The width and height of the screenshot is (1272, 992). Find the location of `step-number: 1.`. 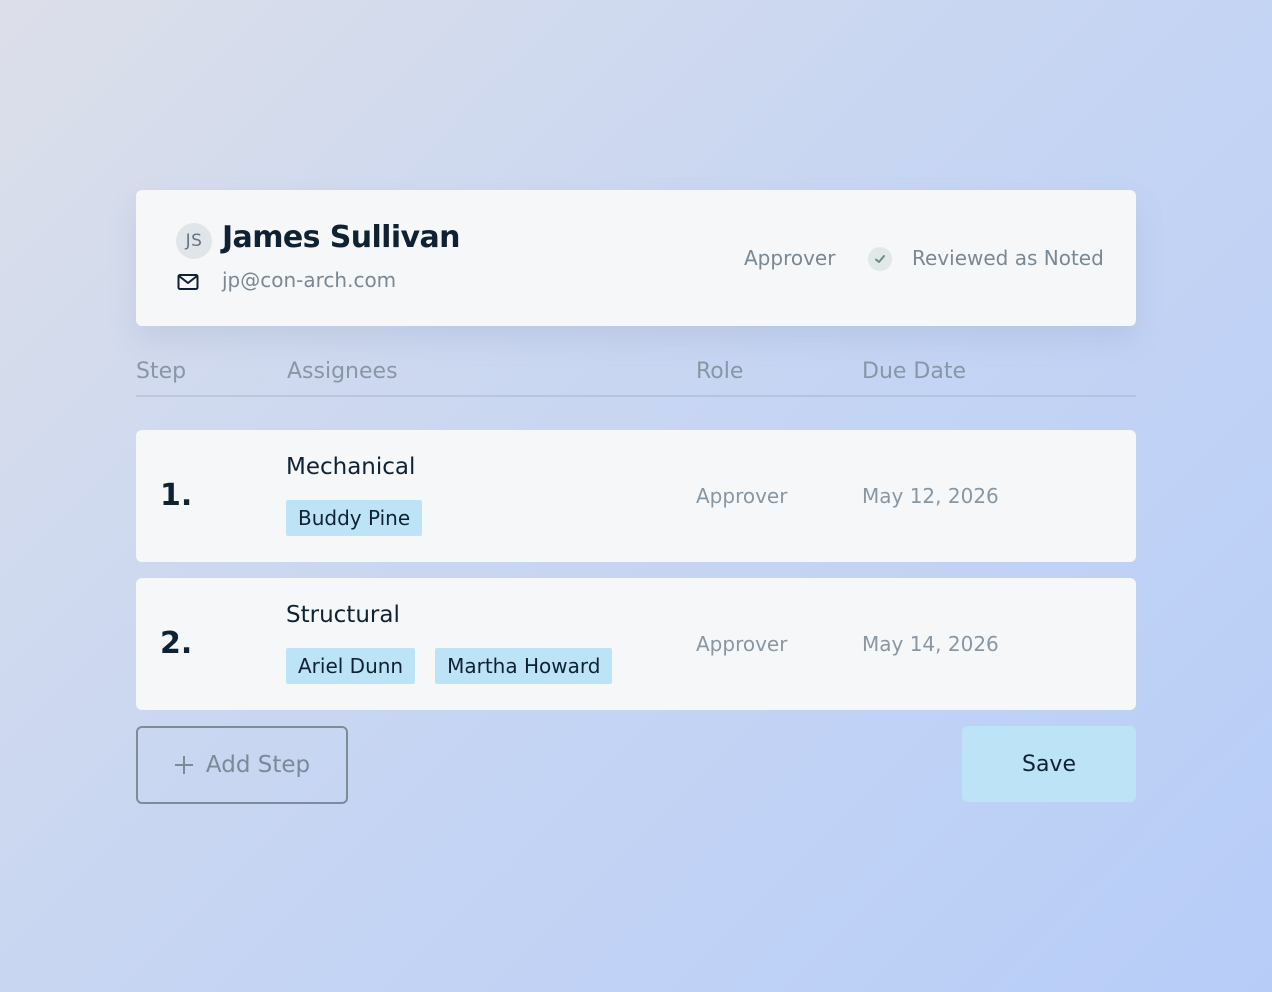

step-number: 1. is located at coordinates (176, 495).